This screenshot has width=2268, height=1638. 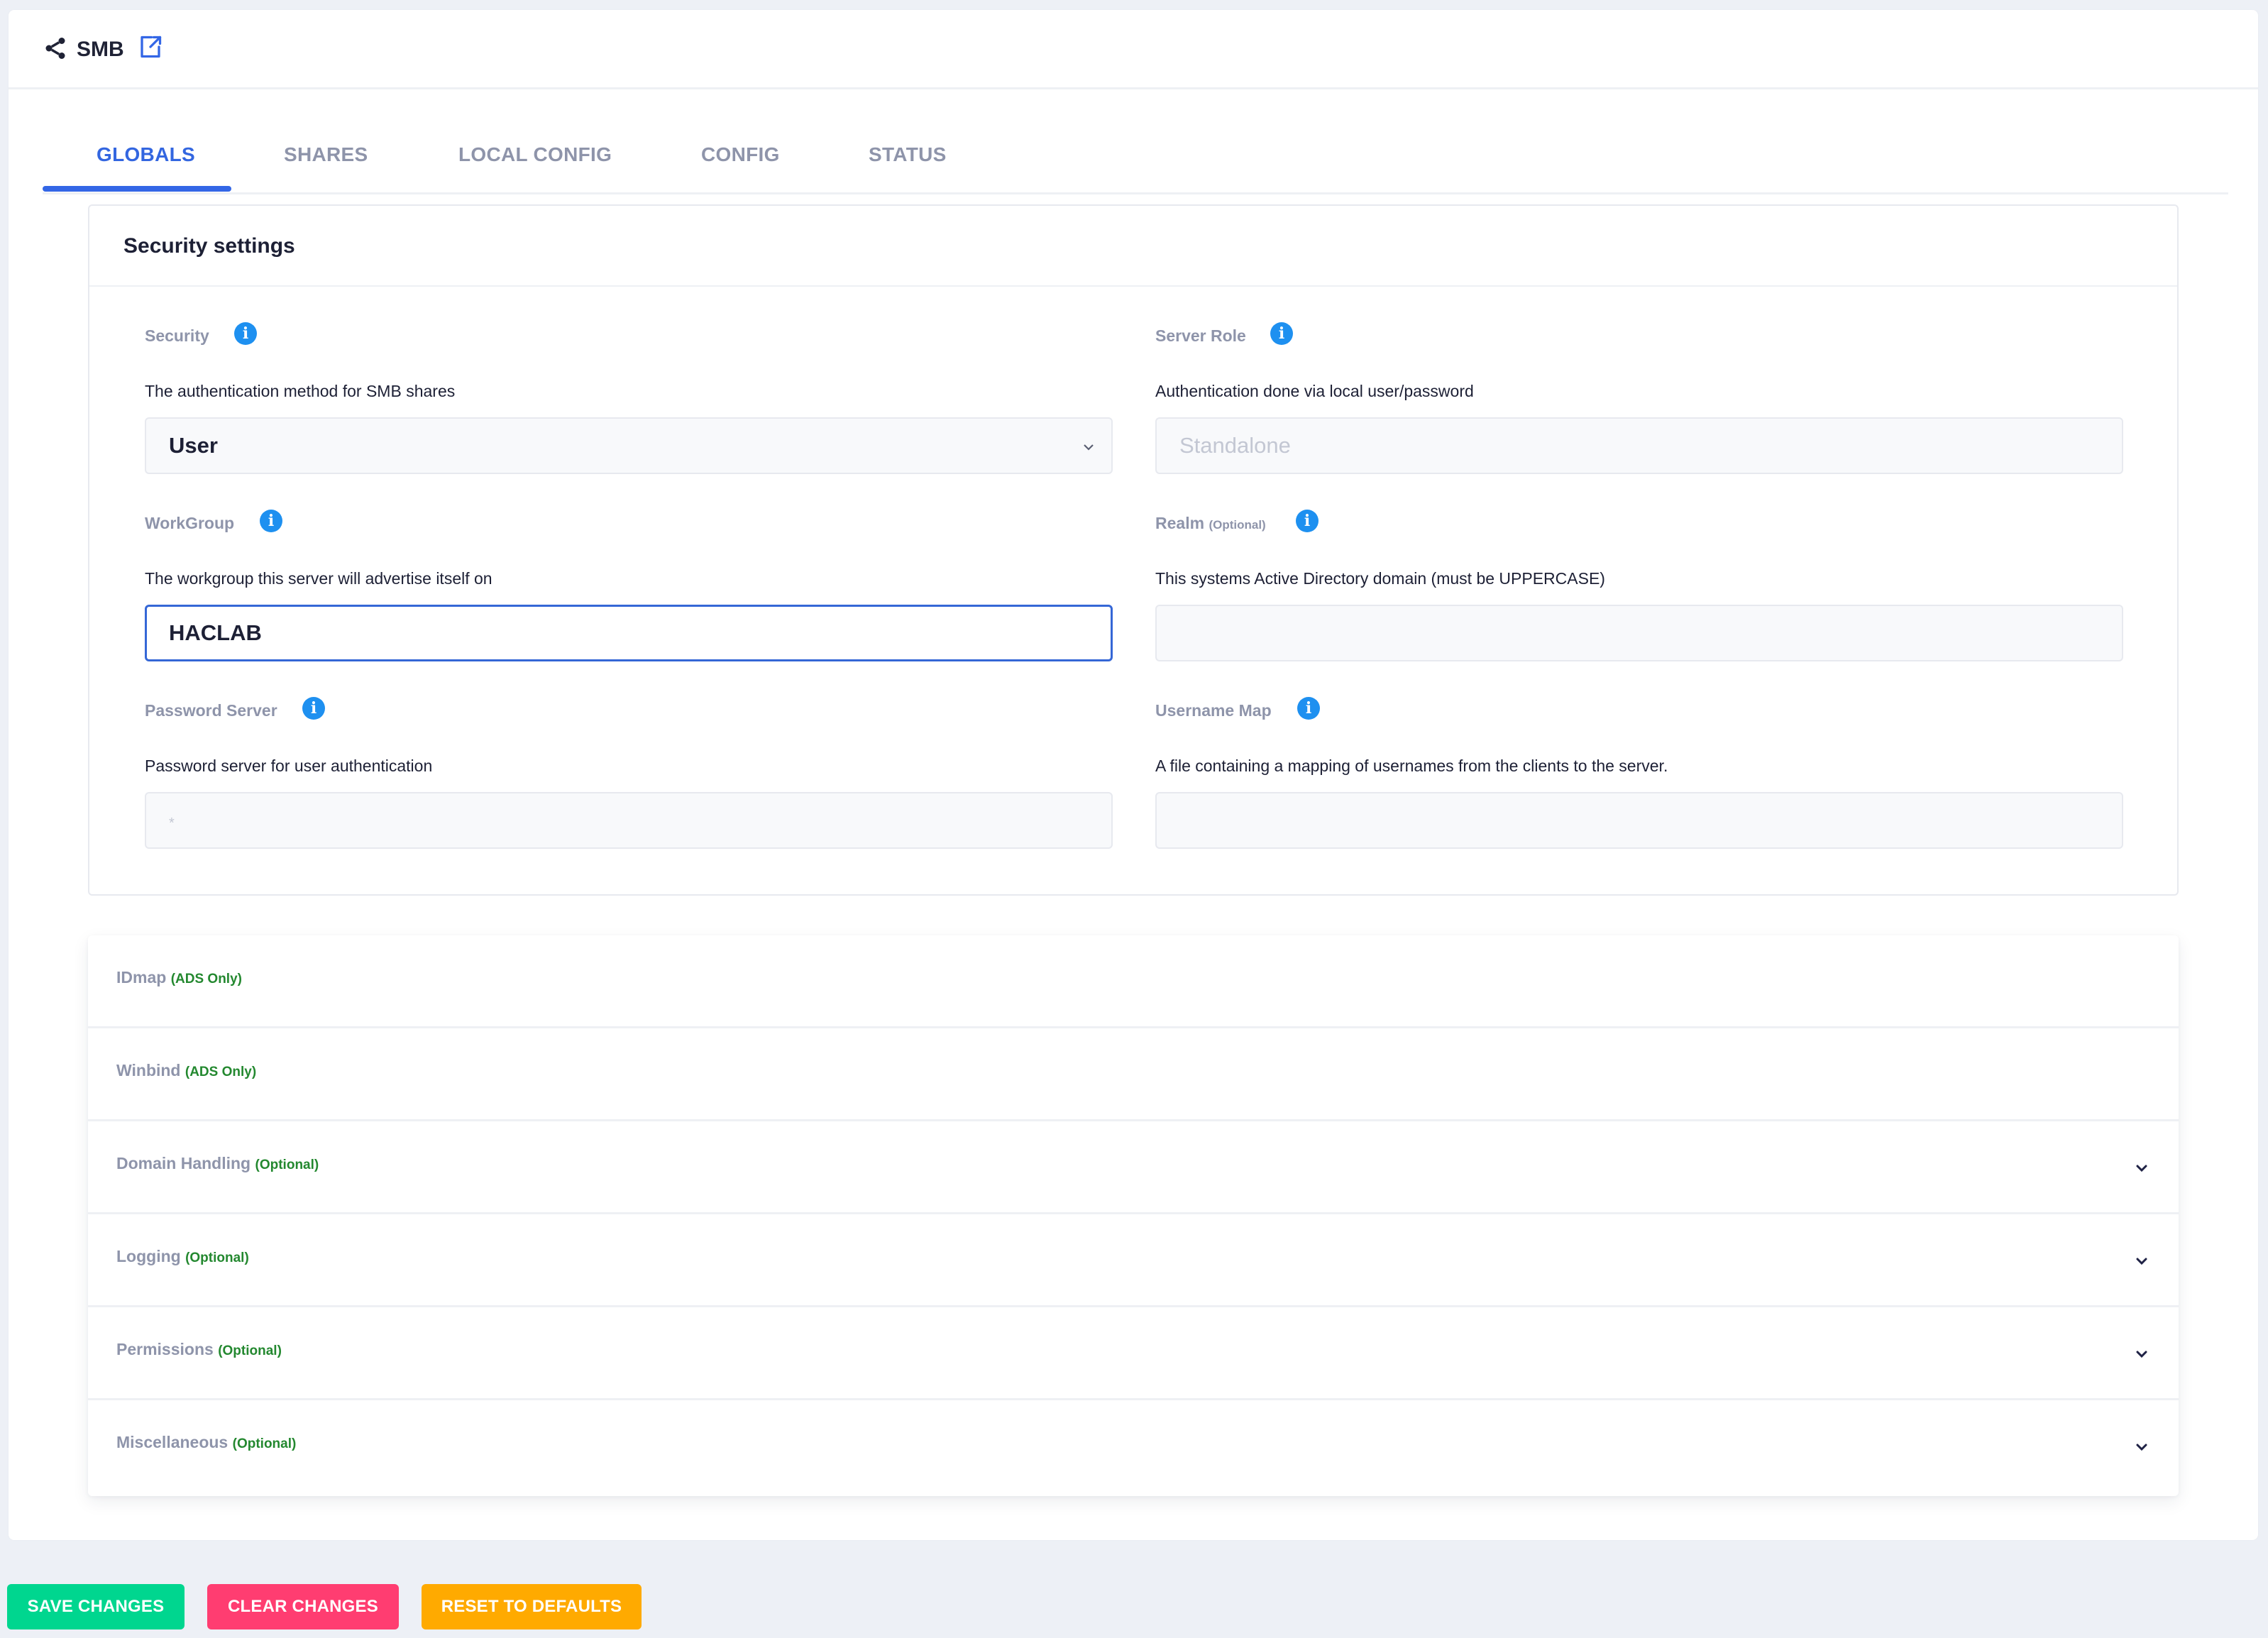 I want to click on password-server-input: *, so click(x=629, y=821).